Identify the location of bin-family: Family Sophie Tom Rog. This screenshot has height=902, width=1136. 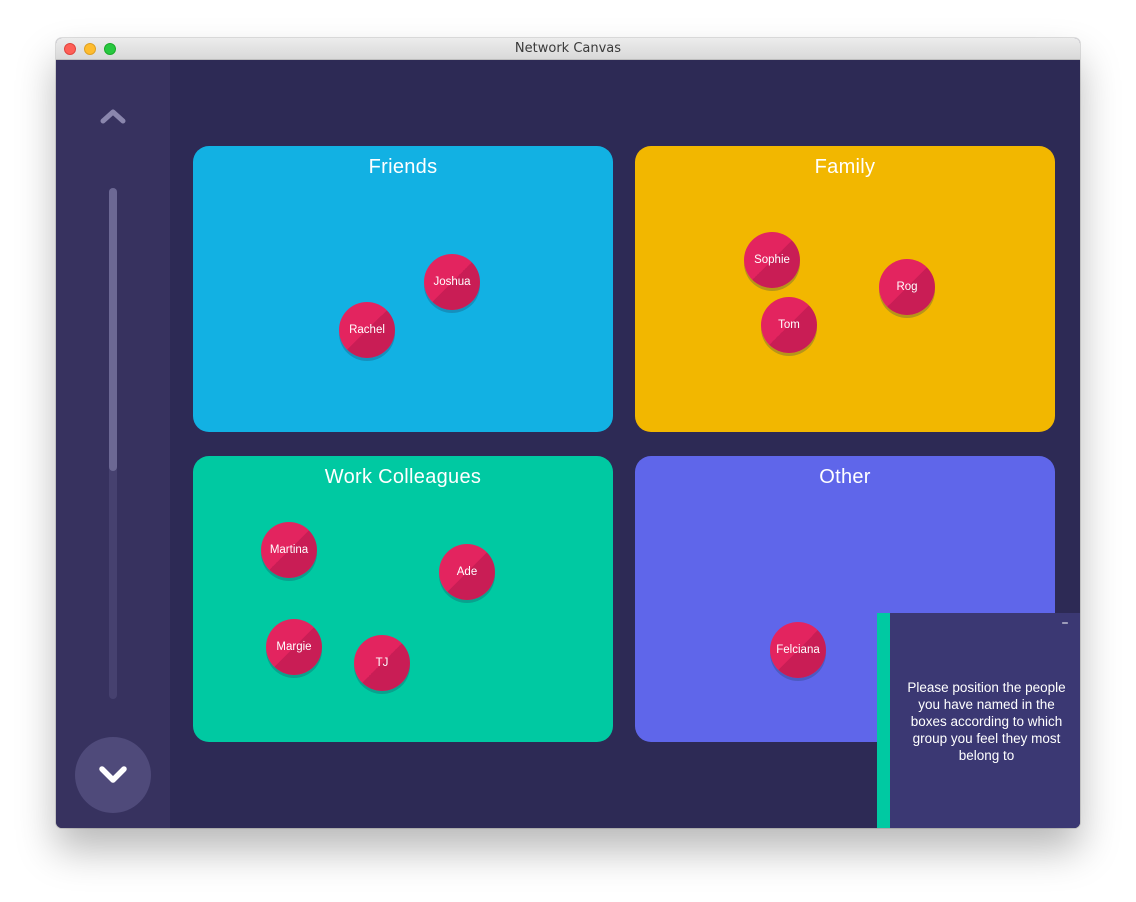
(845, 289).